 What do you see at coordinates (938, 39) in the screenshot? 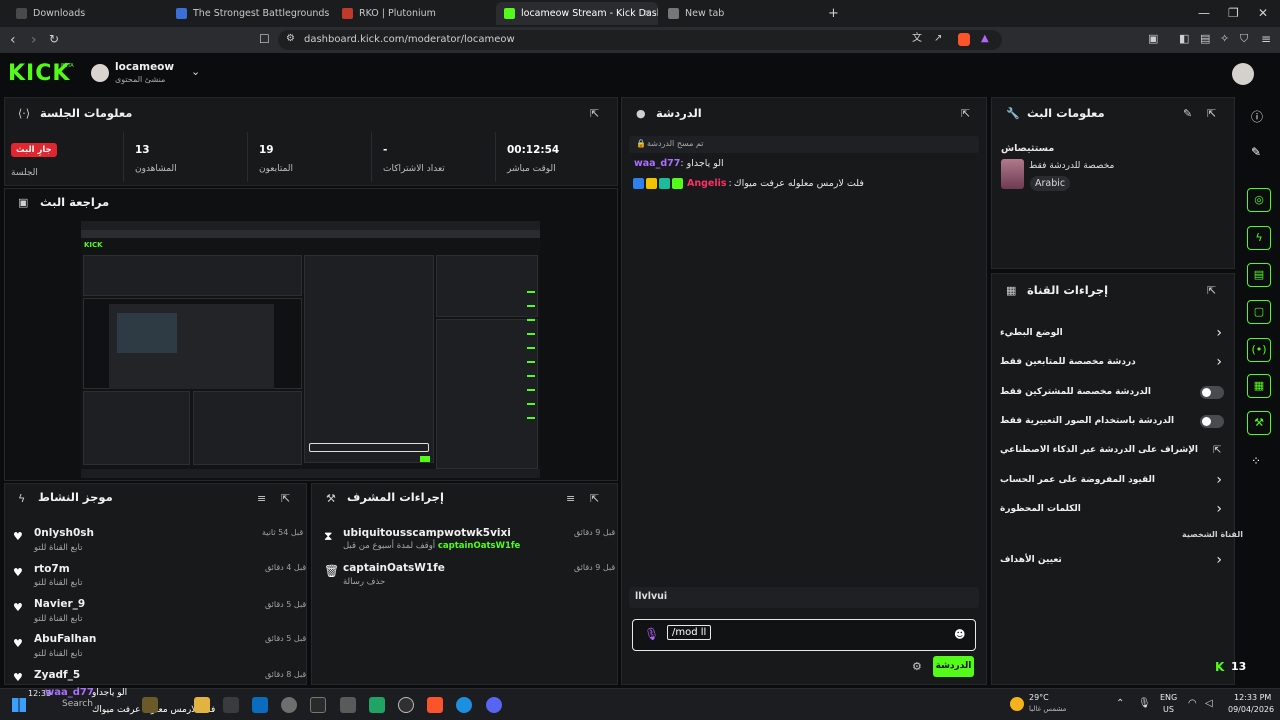
I see `share-icon: ↗` at bounding box center [938, 39].